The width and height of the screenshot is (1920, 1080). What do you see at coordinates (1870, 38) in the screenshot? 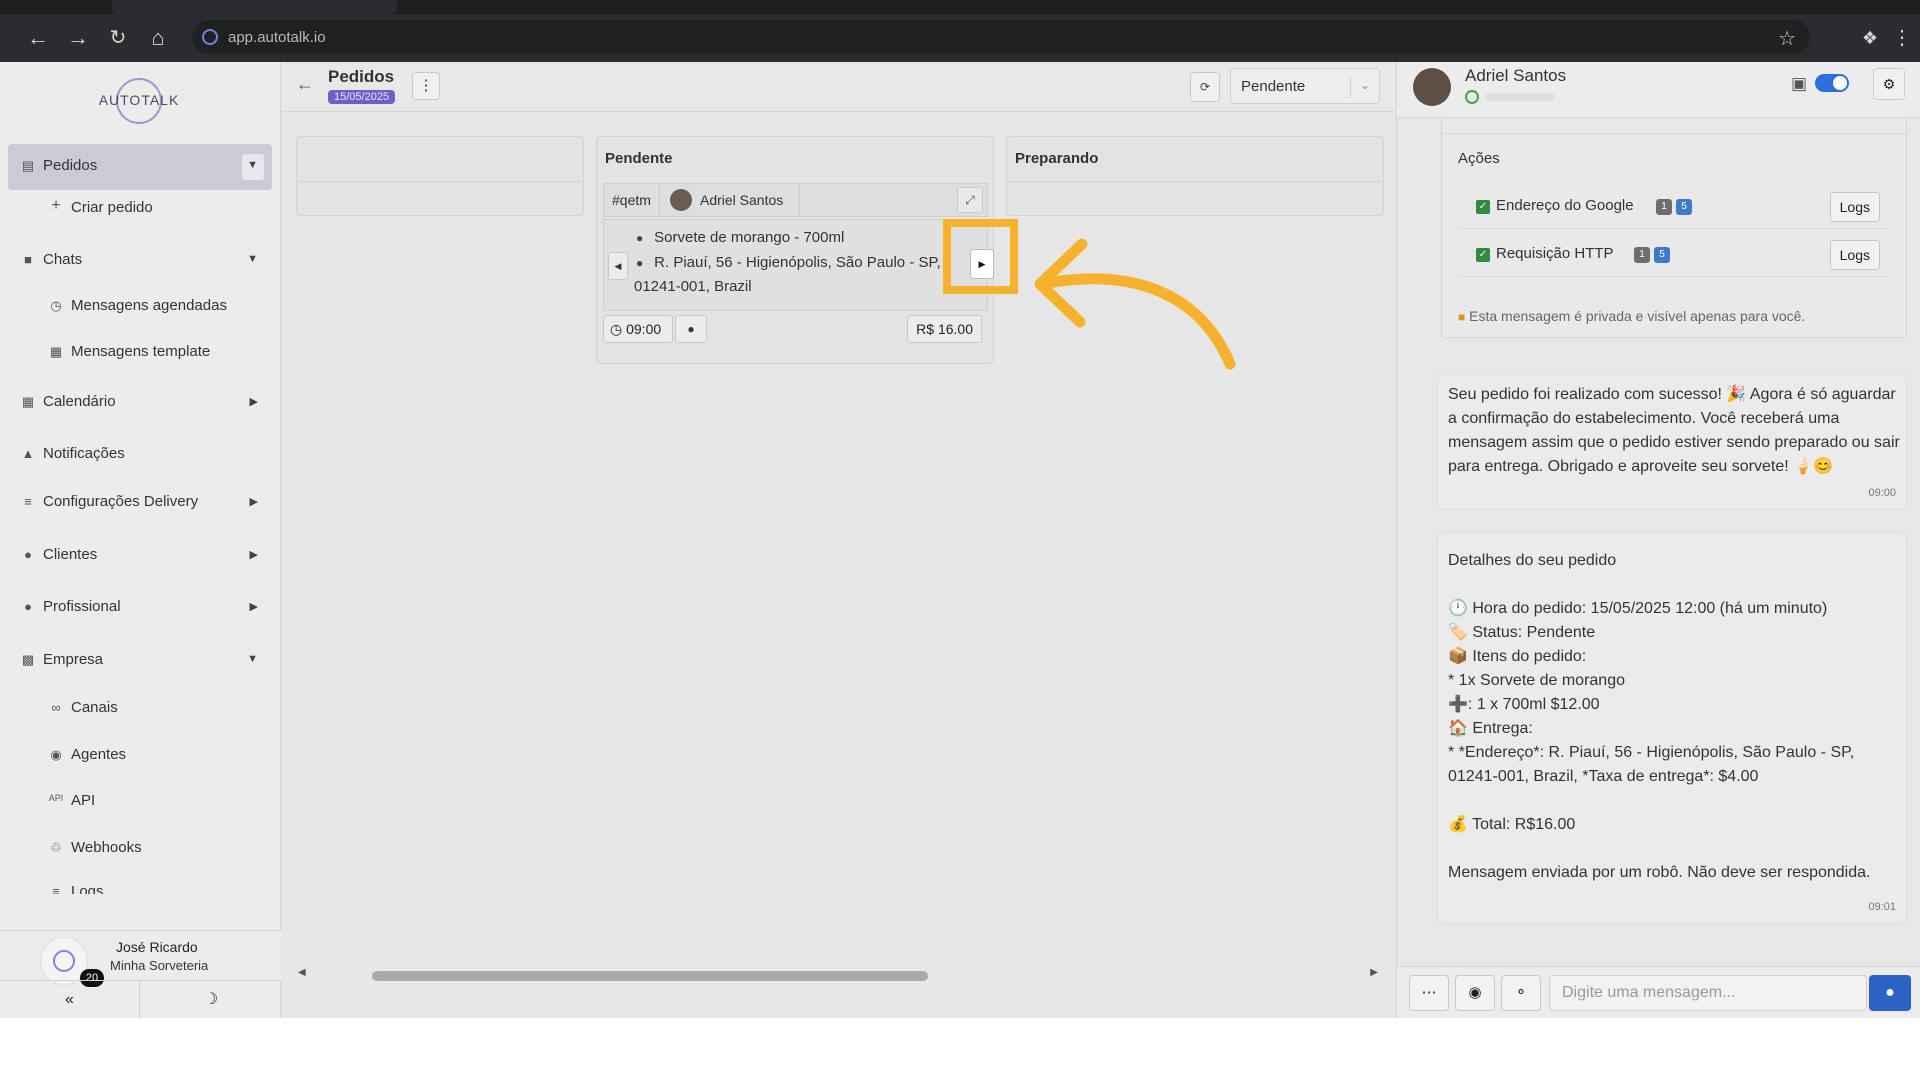
I see `extensions-icon: ❖` at bounding box center [1870, 38].